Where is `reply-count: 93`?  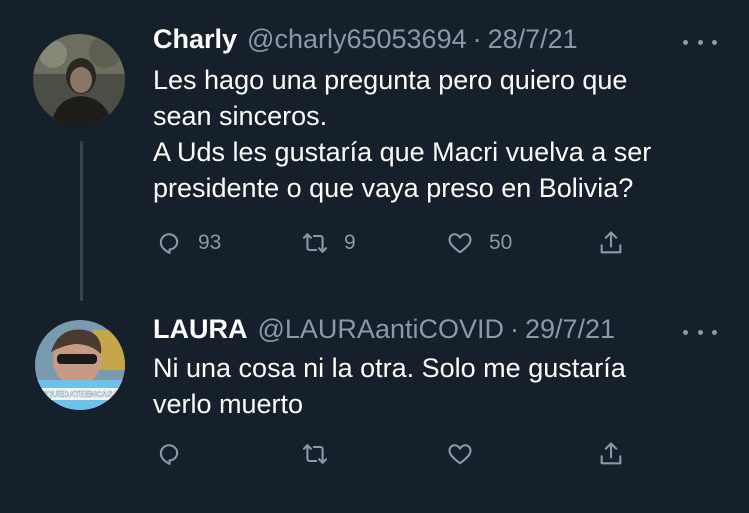 reply-count: 93 is located at coordinates (210, 242).